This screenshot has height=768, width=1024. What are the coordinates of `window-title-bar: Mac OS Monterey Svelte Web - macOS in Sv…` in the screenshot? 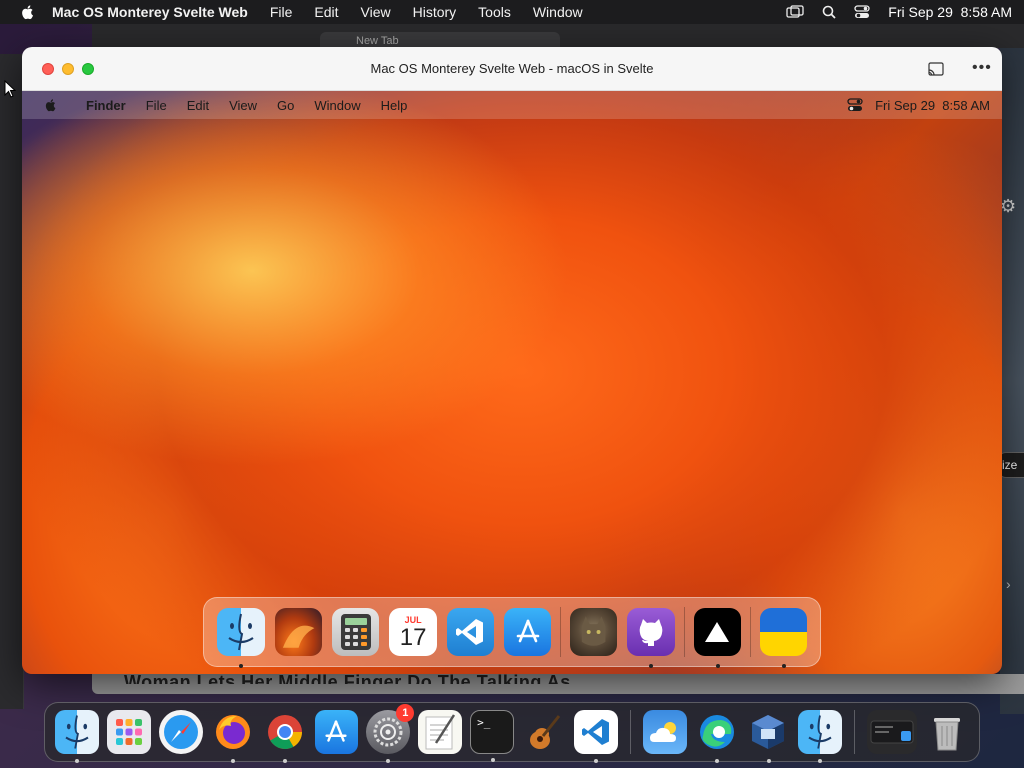 It's located at (512, 69).